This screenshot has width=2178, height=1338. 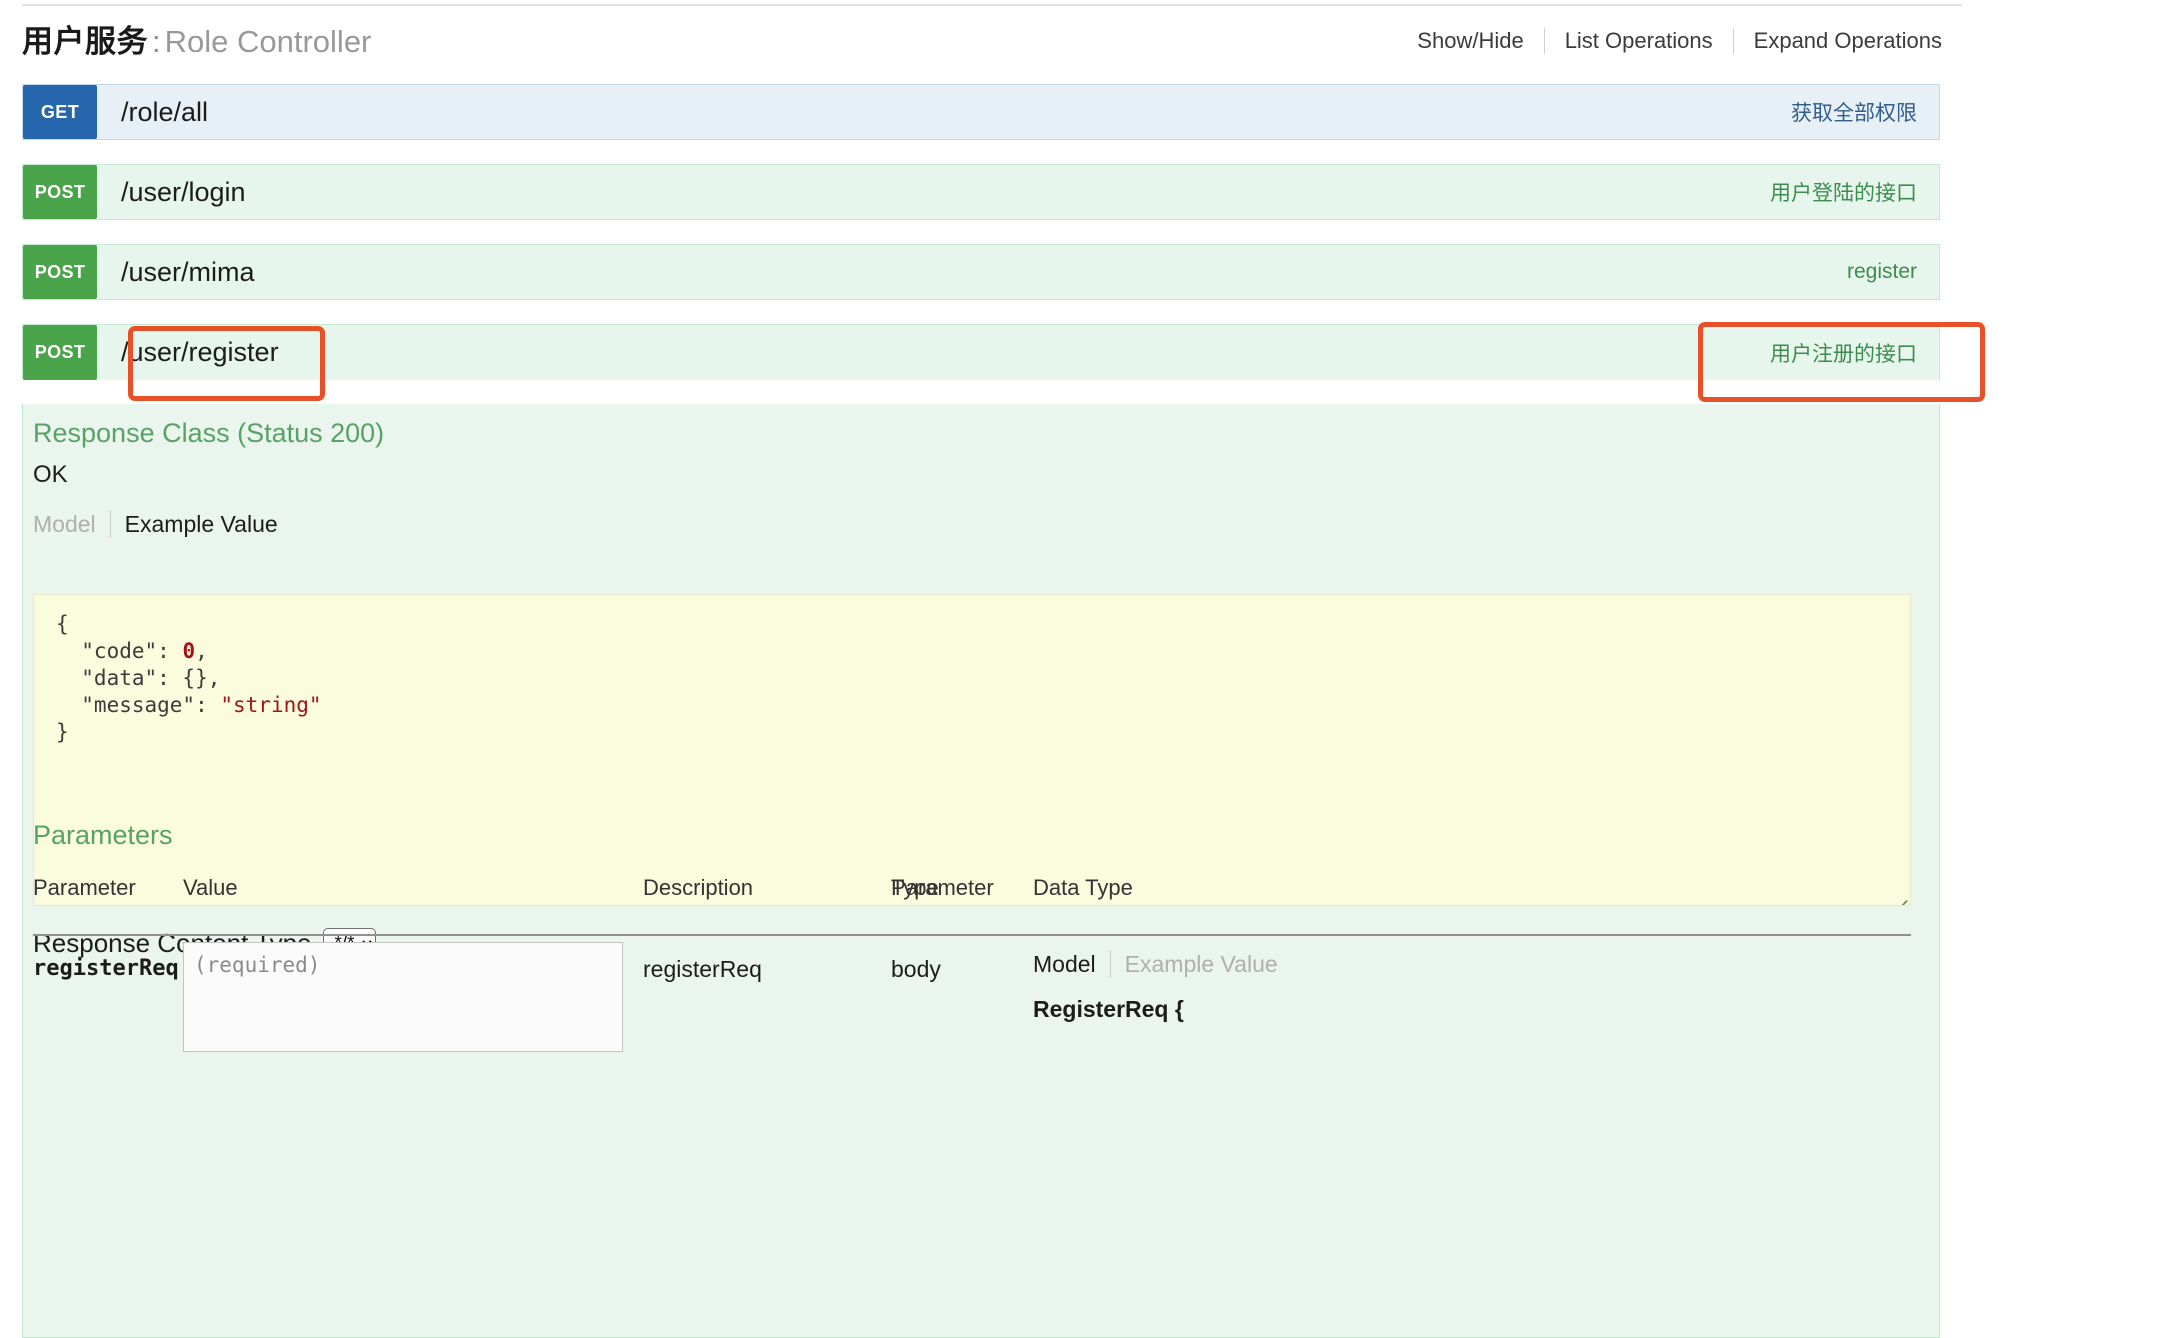 I want to click on parameter-value-placeholder: (required), so click(x=257, y=965).